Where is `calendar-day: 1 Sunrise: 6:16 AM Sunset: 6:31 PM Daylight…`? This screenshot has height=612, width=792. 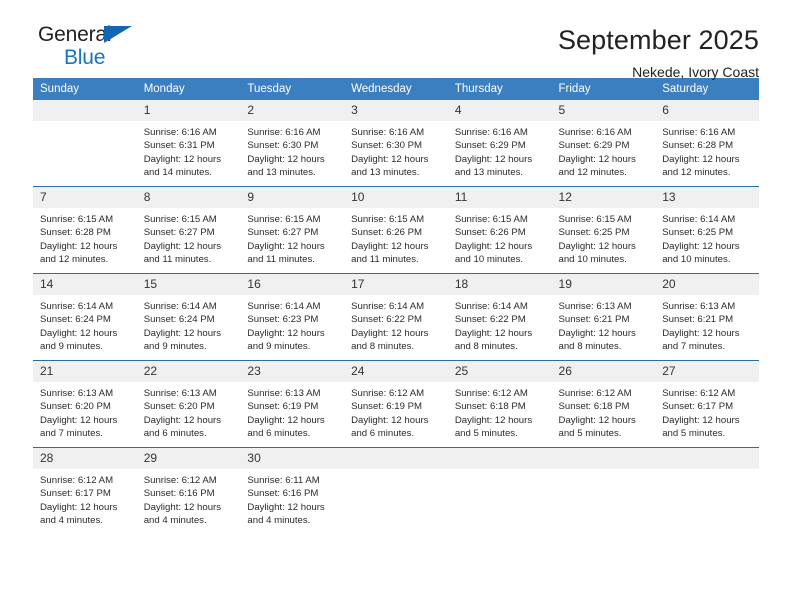 calendar-day: 1 Sunrise: 6:16 AM Sunset: 6:31 PM Daylight… is located at coordinates (188, 143).